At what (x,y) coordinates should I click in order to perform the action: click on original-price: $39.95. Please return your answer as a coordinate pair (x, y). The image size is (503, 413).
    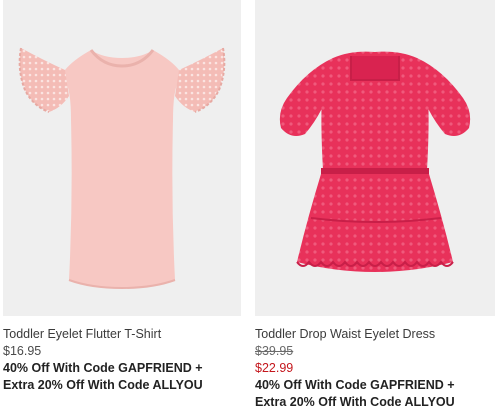
    Looking at the image, I should click on (274, 351).